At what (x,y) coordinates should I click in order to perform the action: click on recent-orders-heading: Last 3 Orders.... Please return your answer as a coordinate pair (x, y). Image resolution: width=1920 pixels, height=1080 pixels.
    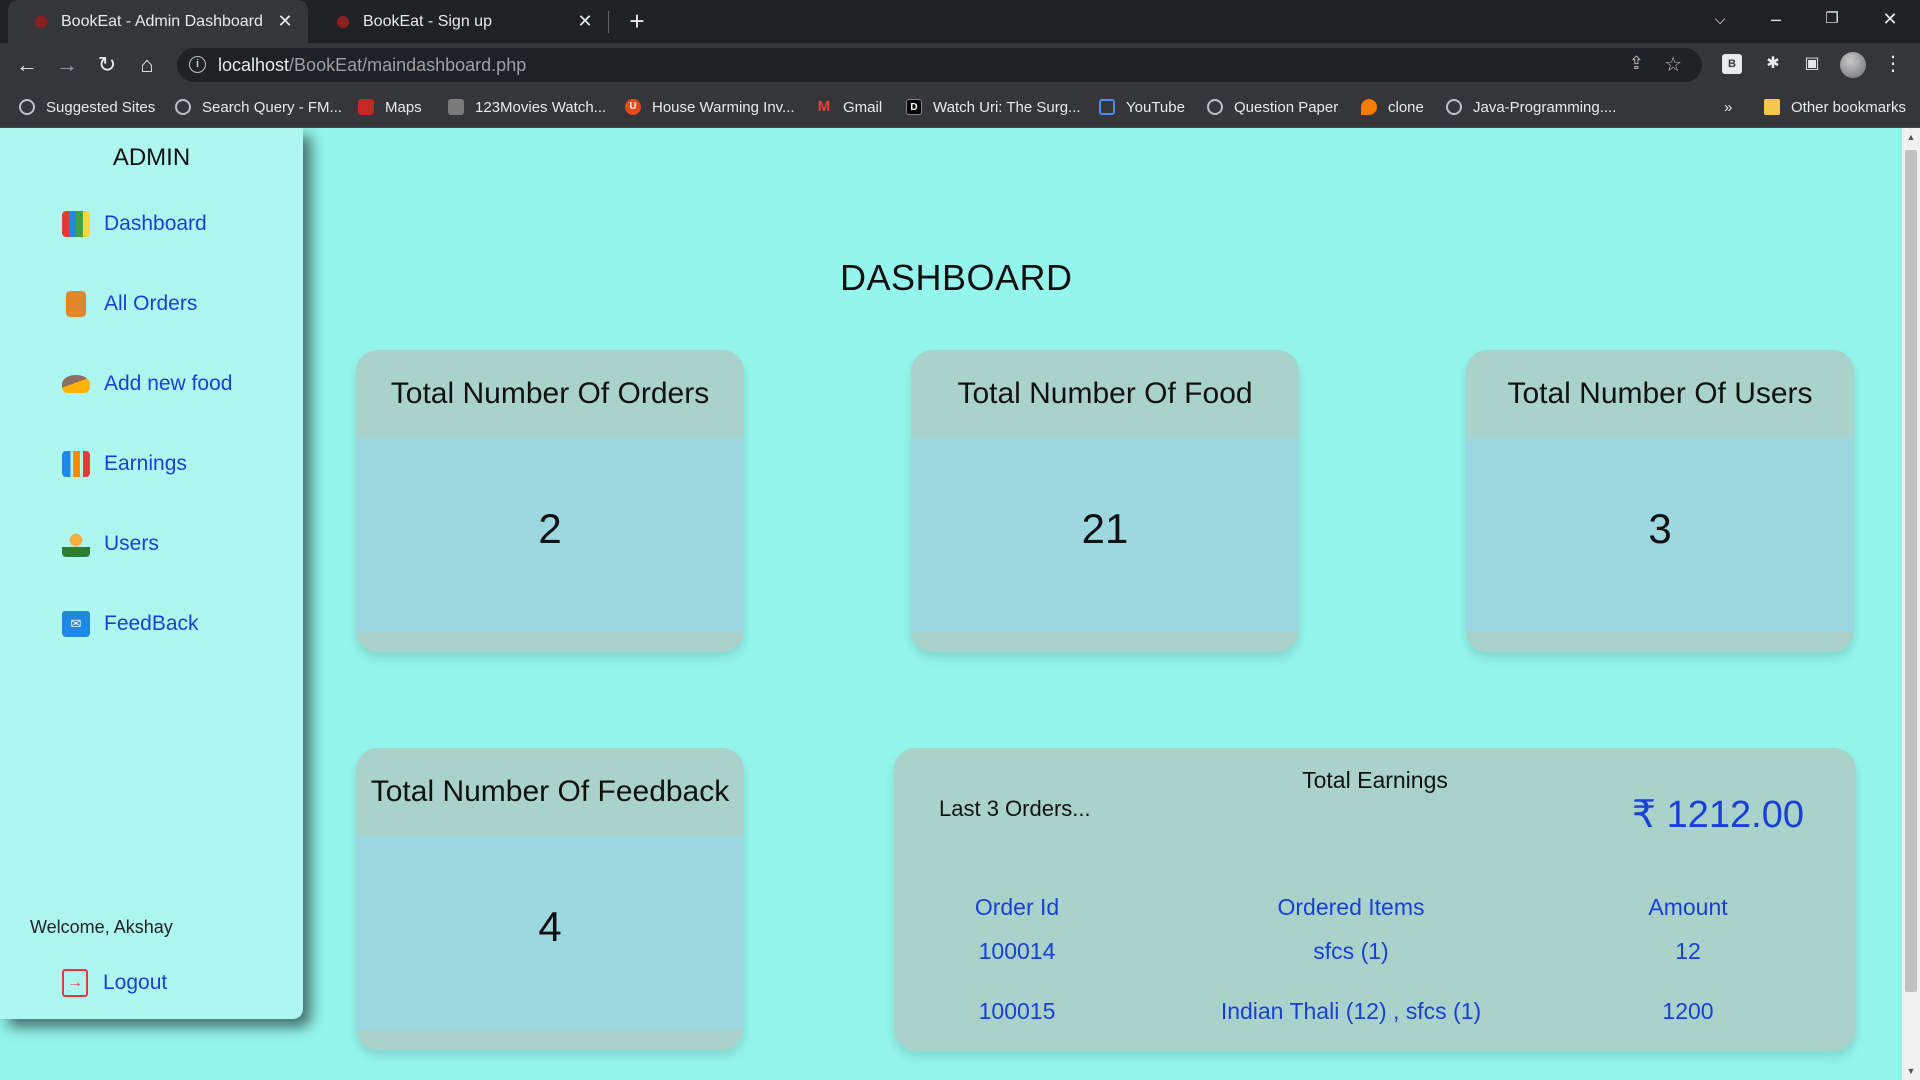
    Looking at the image, I should click on (1015, 808).